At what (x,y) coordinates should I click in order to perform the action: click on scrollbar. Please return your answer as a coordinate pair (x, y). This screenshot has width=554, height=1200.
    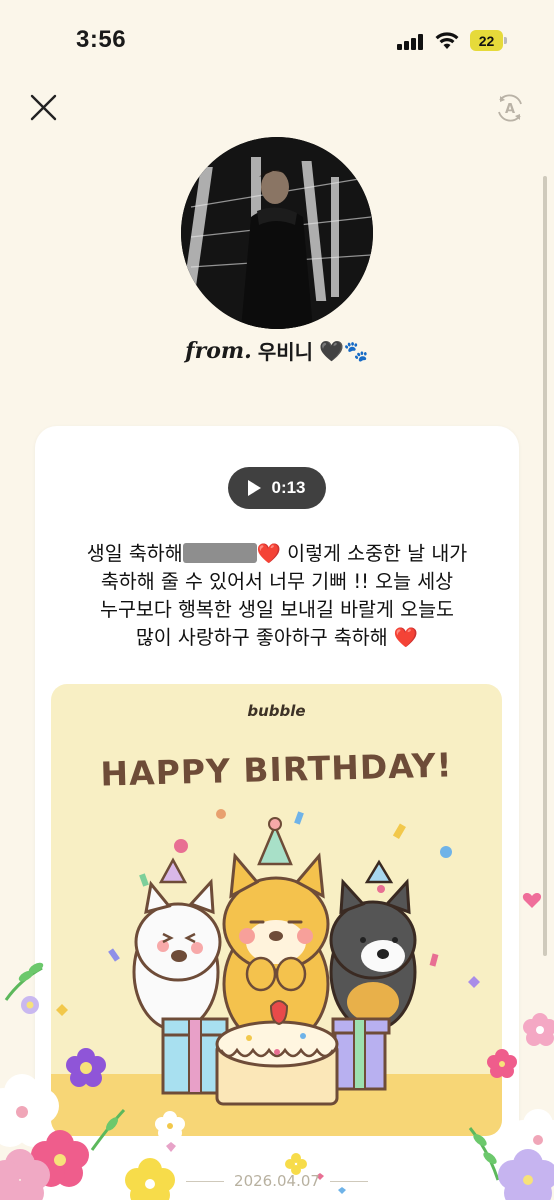
    Looking at the image, I should click on (545, 566).